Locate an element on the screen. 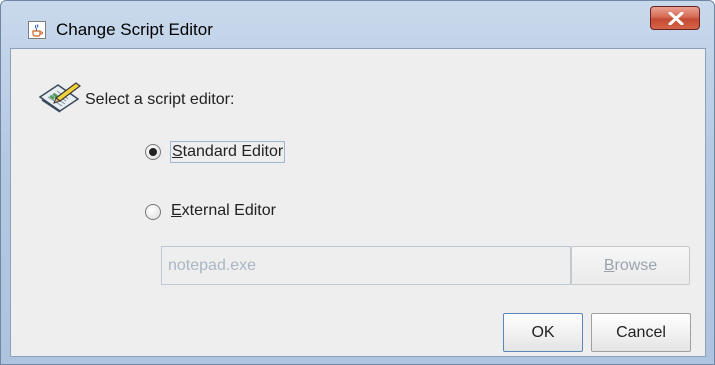  radio-external-editor-label: External Editor is located at coordinates (223, 211).